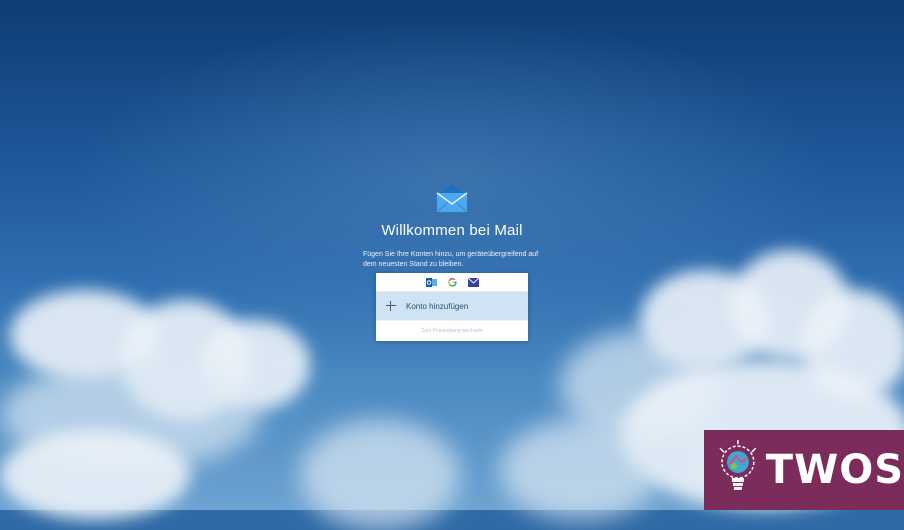 The height and width of the screenshot is (530, 904). What do you see at coordinates (437, 306) in the screenshot?
I see `add-account-label: Konto hinzufügen` at bounding box center [437, 306].